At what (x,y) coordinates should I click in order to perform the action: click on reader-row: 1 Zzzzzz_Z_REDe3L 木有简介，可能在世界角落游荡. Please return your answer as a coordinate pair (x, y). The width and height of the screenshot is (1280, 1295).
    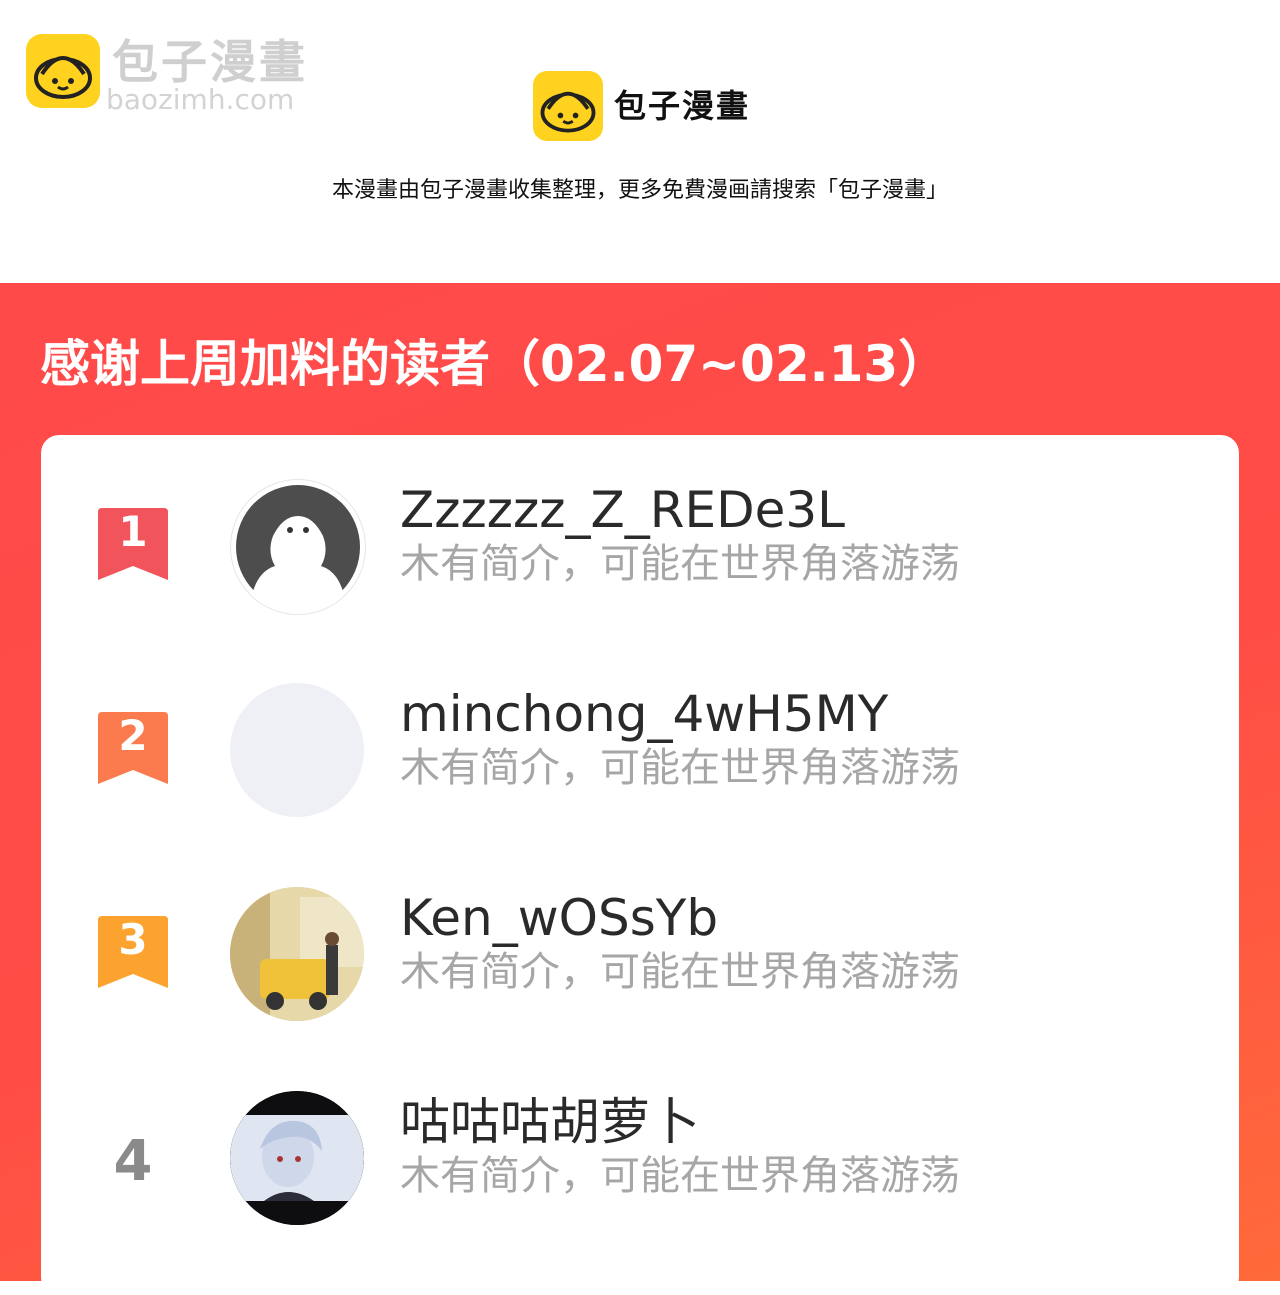
    Looking at the image, I should click on (640, 546).